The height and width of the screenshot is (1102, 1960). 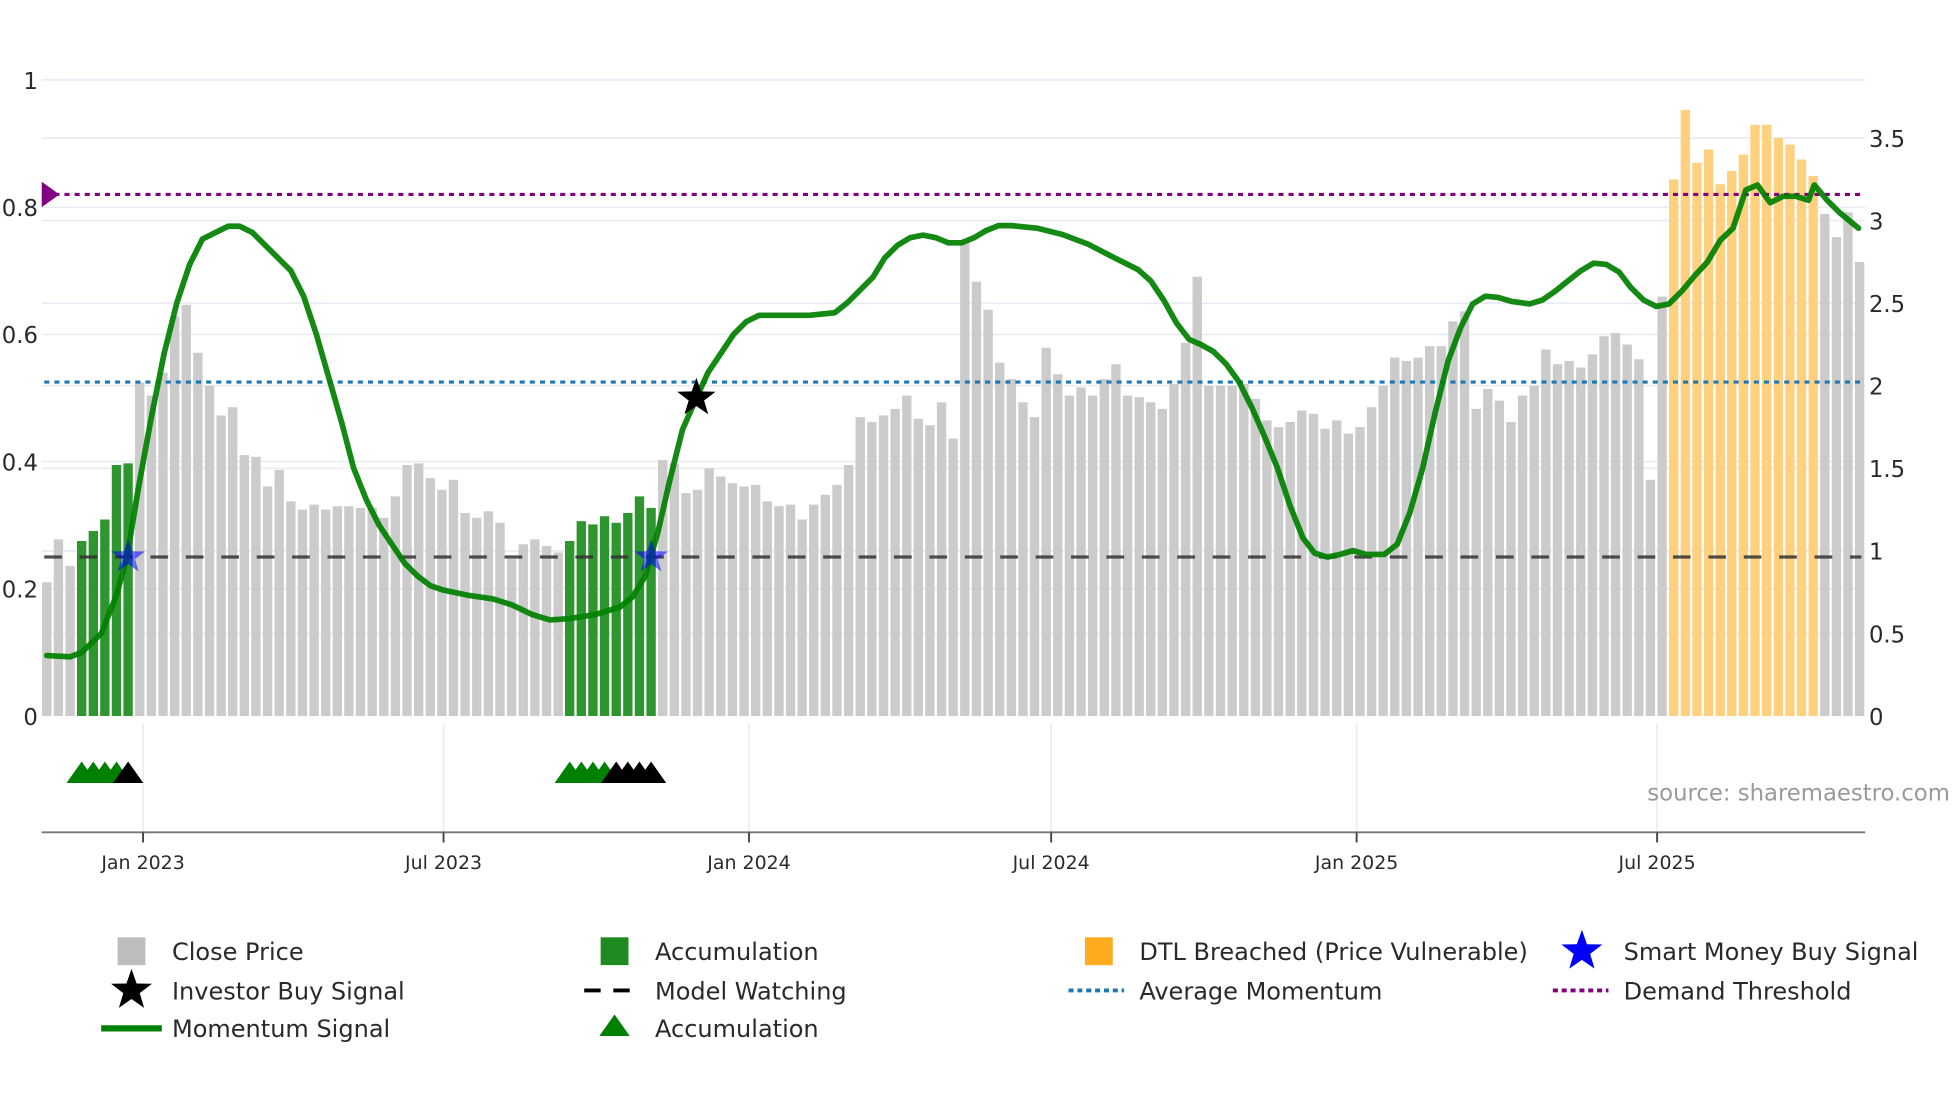 What do you see at coordinates (1876, 718) in the screenshot?
I see `right-axis-tick-label: 0` at bounding box center [1876, 718].